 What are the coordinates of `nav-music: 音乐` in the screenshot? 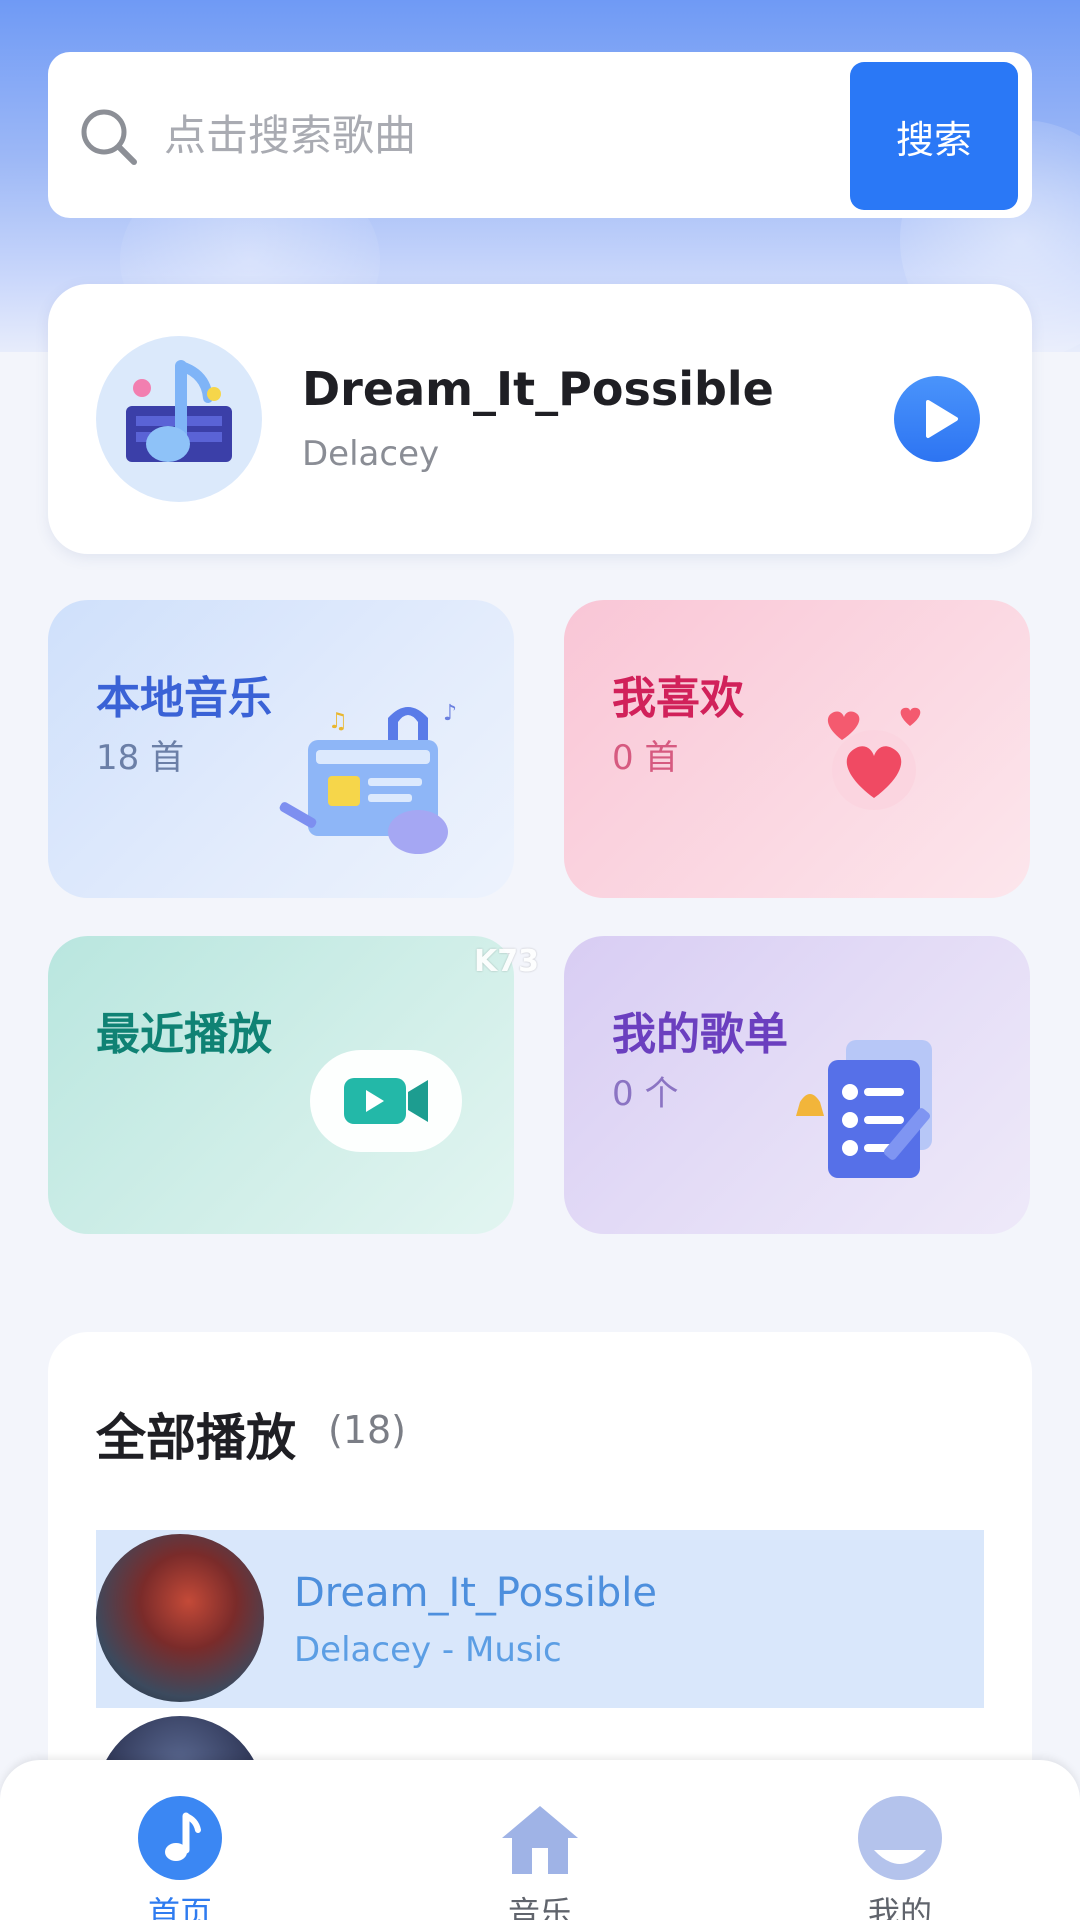 It's located at (540, 1840).